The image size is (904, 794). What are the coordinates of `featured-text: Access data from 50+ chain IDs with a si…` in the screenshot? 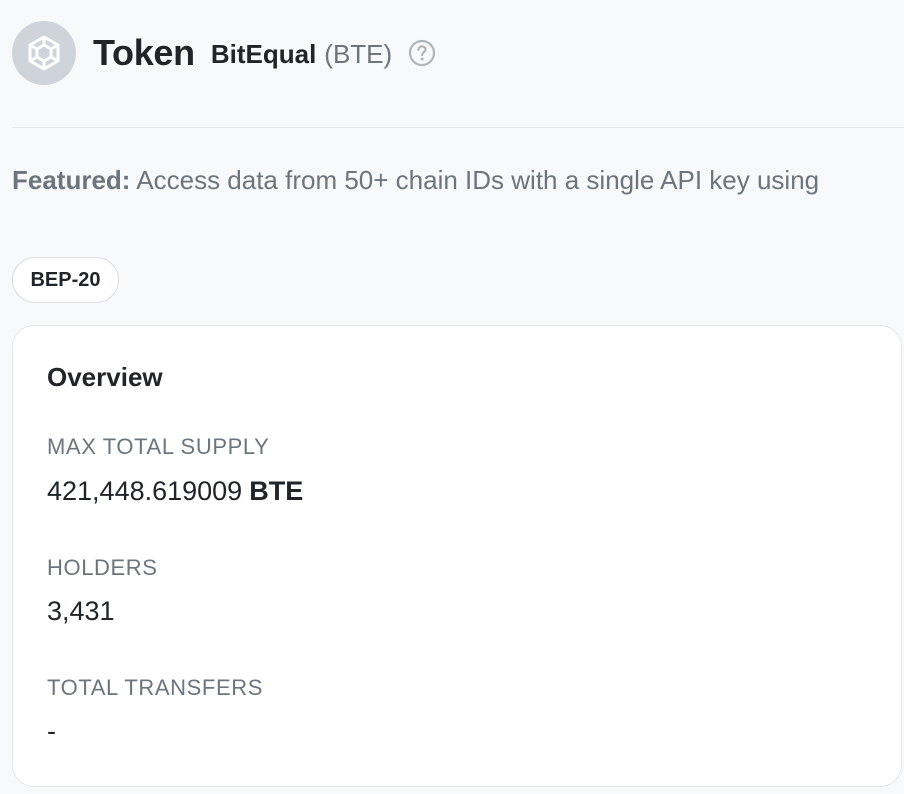 It's located at (477, 180).